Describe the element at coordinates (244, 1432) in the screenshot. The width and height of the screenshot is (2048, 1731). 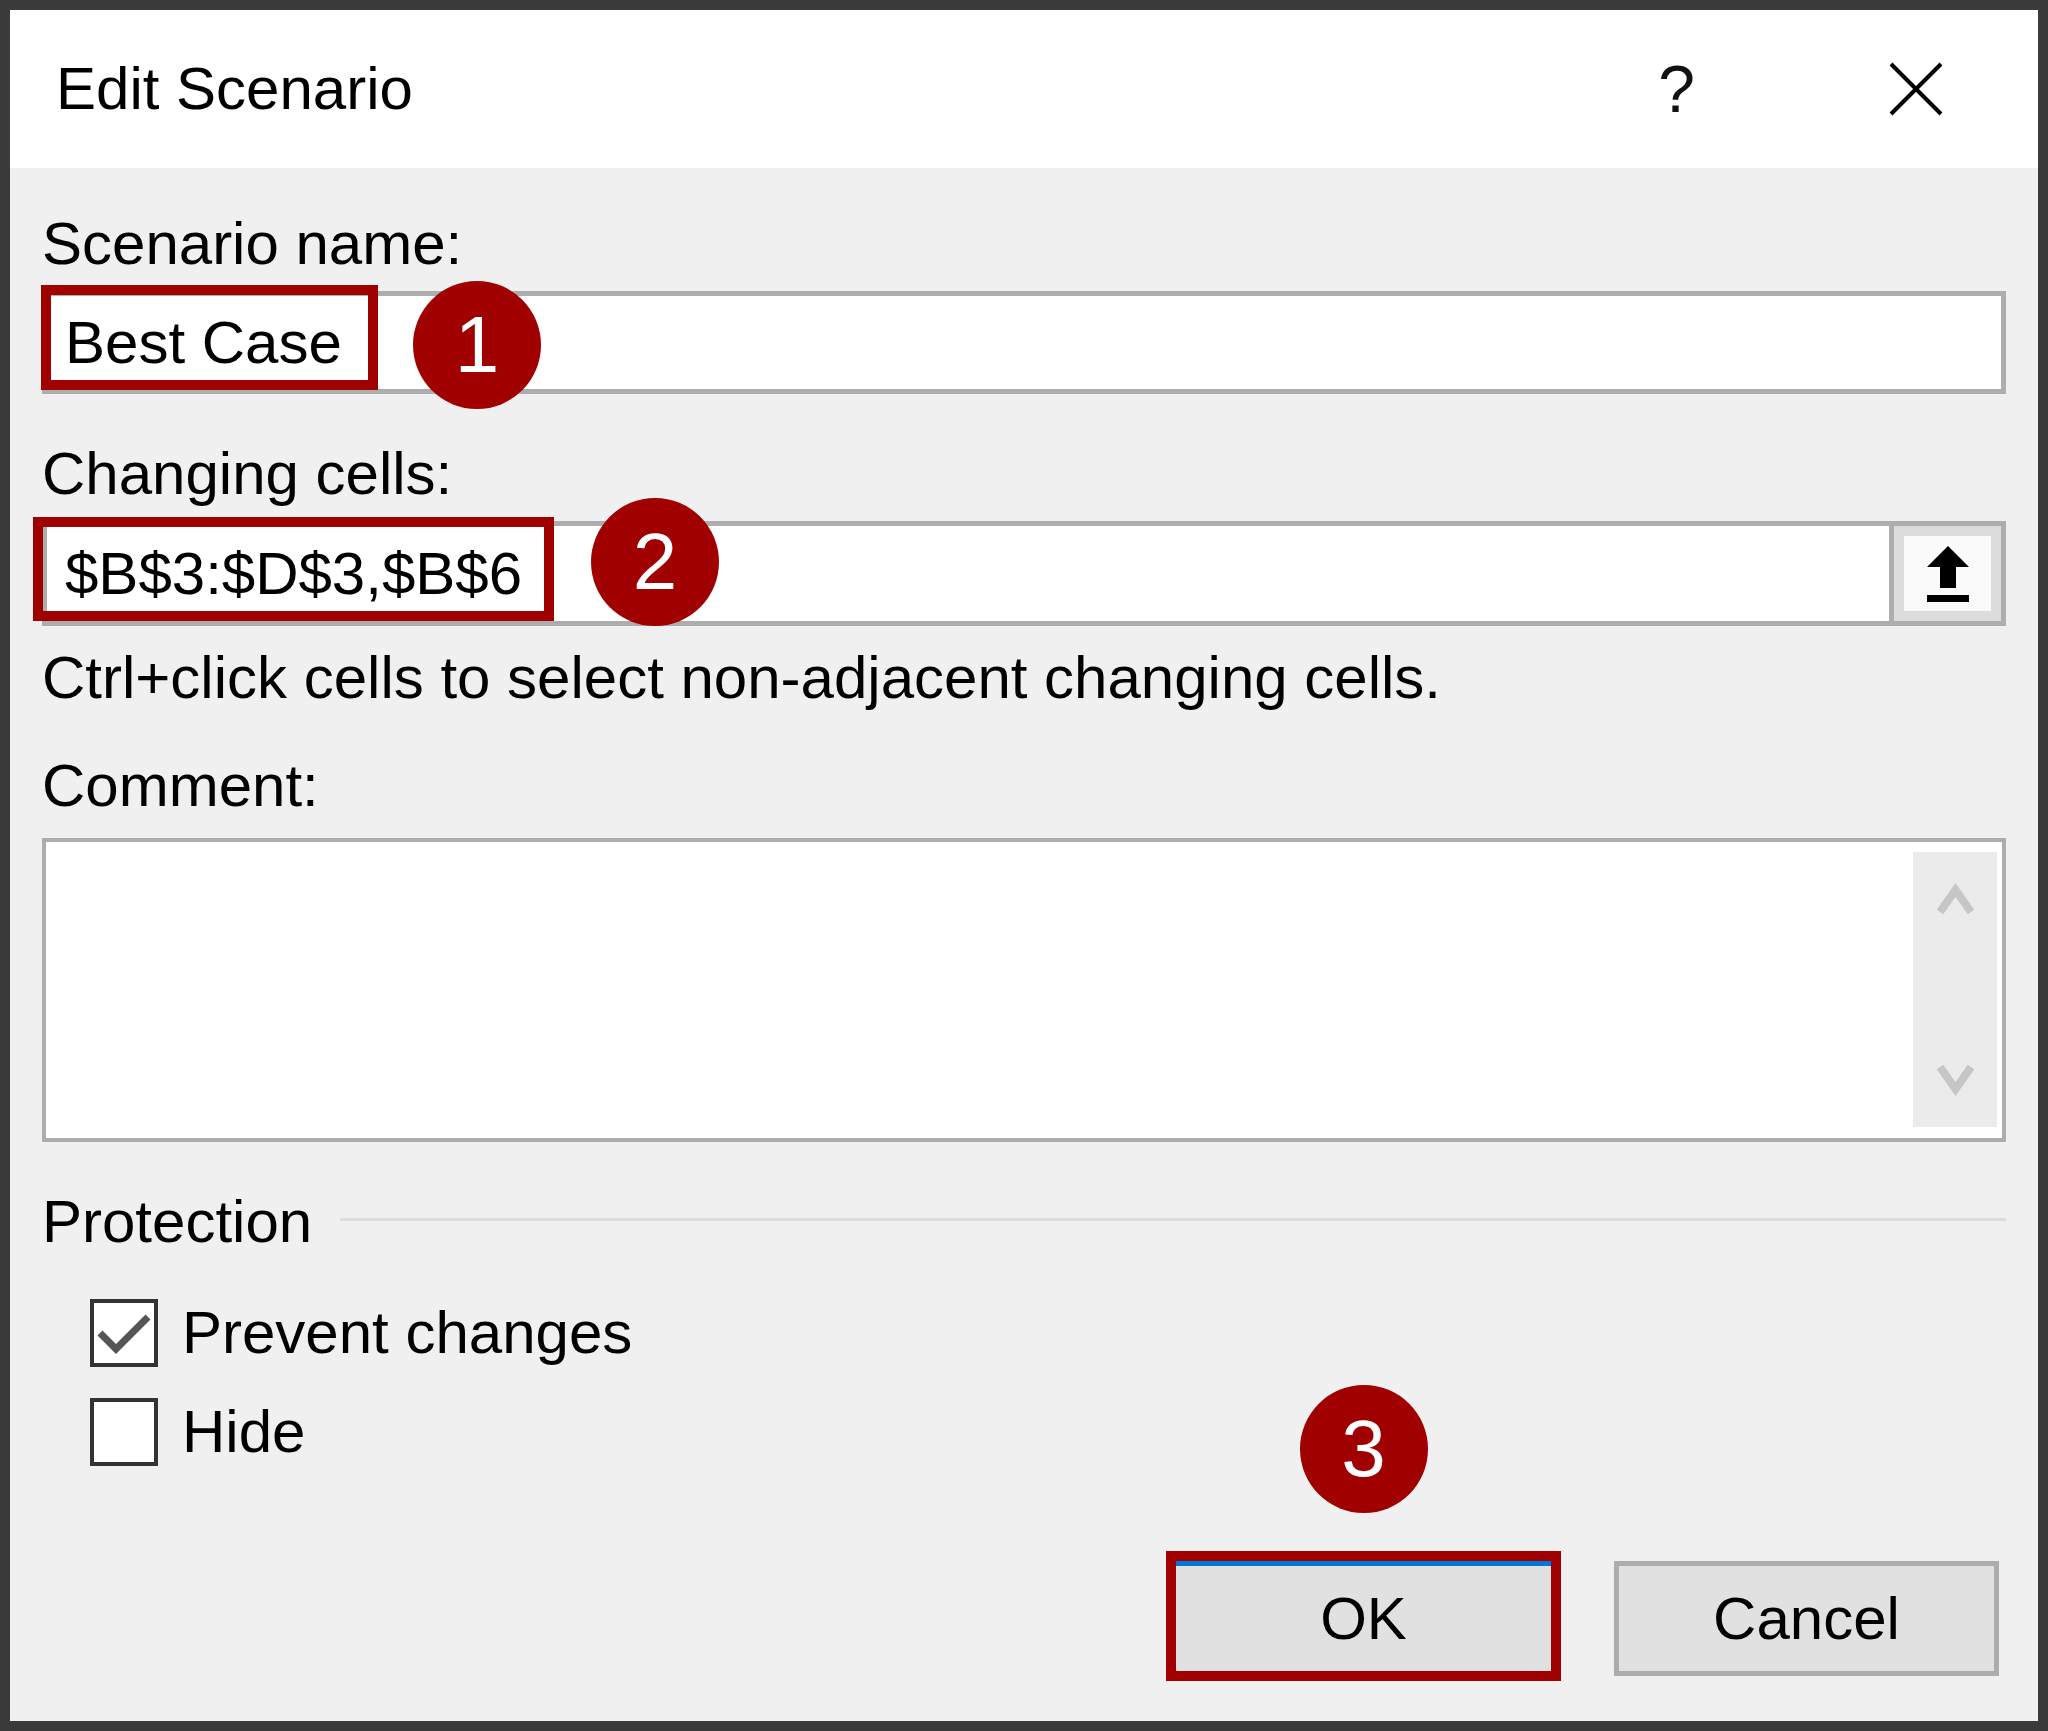
I see `checkbox-label: Hide` at that location.